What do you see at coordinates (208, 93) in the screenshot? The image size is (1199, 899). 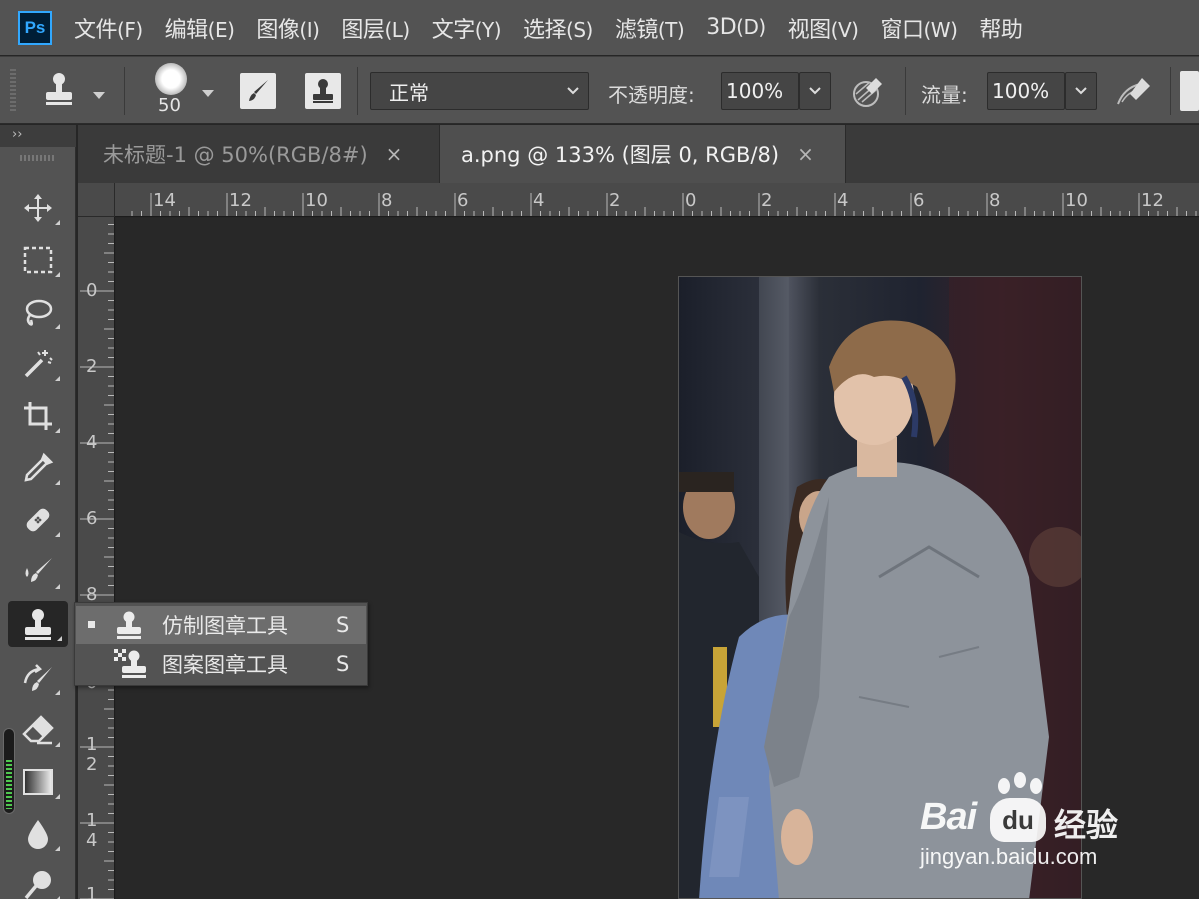 I see `brush-picker-caret` at bounding box center [208, 93].